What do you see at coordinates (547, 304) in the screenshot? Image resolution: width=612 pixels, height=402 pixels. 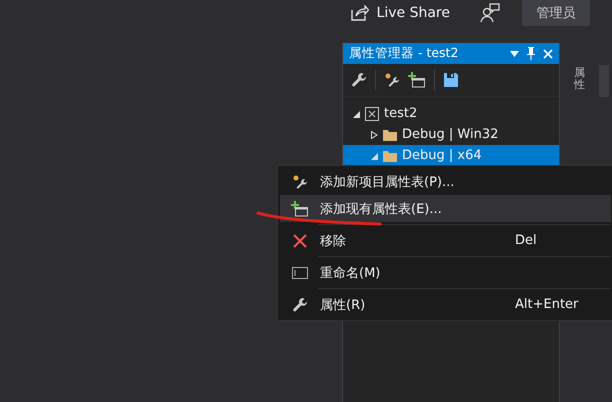 I see `shortcut-label: Alt+Enter` at bounding box center [547, 304].